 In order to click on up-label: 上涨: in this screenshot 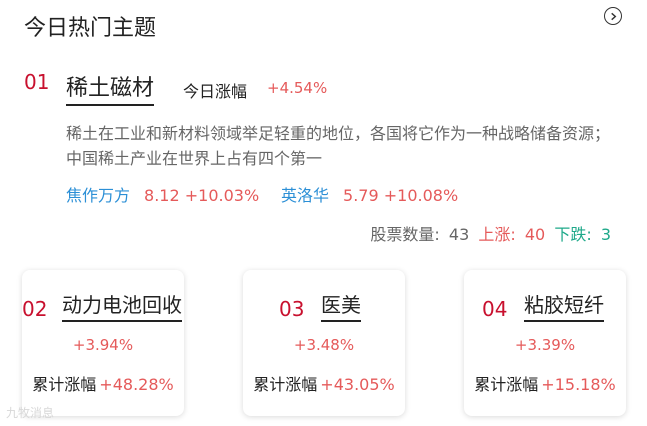, I will do `click(497, 234)`.